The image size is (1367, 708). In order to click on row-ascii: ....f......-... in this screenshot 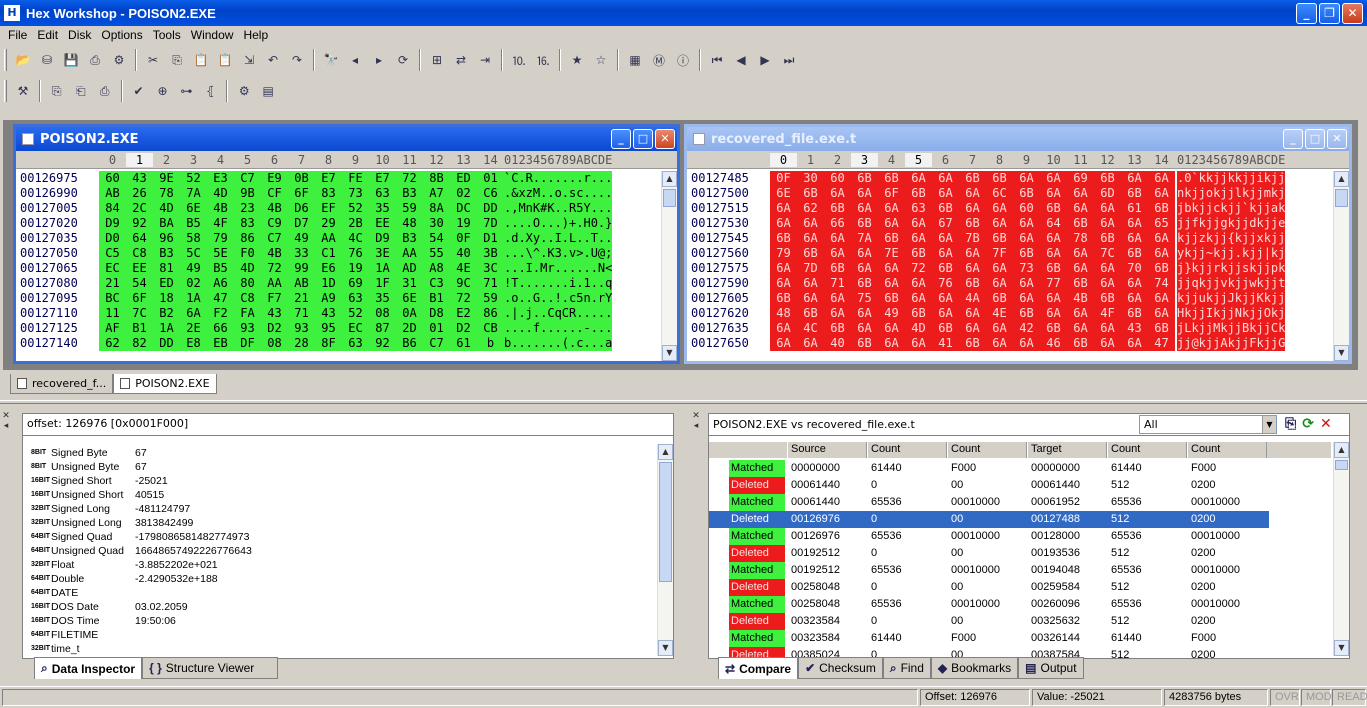, I will do `click(558, 328)`.